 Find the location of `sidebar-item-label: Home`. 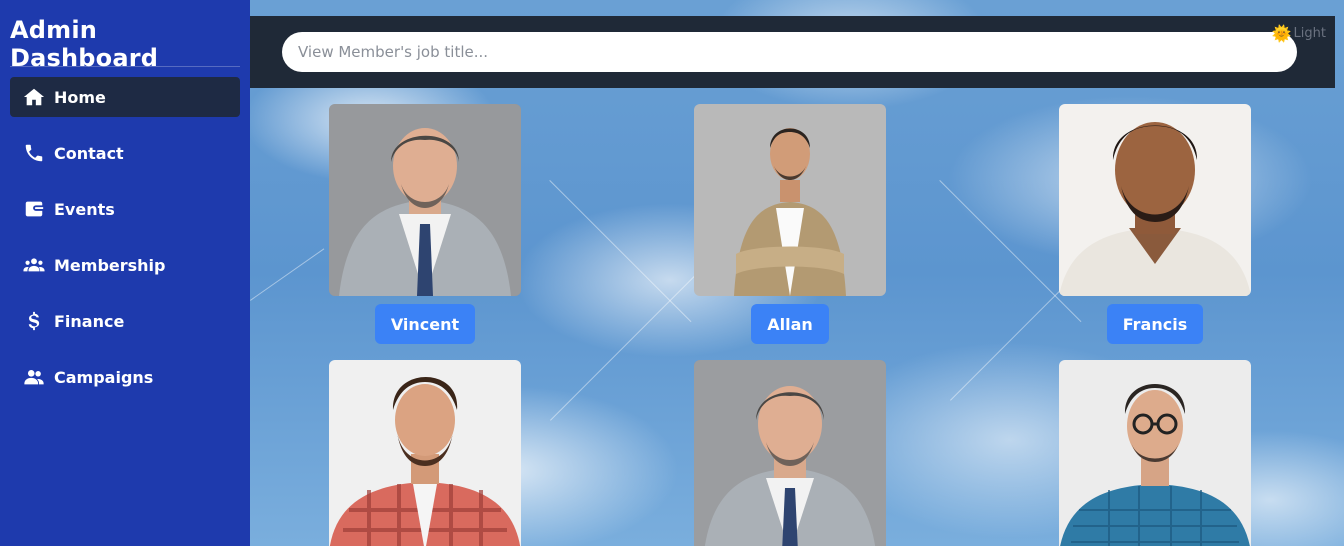

sidebar-item-label: Home is located at coordinates (80, 97).